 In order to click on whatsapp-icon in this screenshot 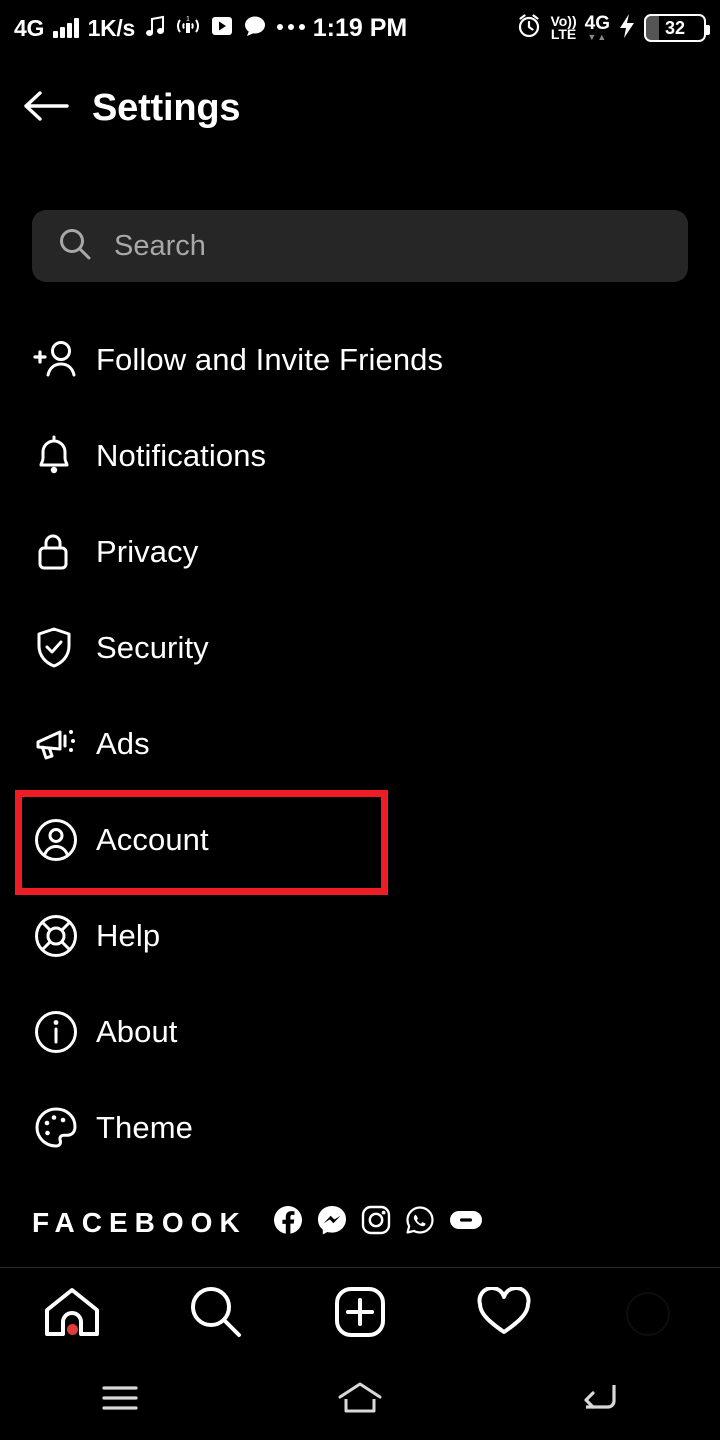, I will do `click(420, 1222)`.